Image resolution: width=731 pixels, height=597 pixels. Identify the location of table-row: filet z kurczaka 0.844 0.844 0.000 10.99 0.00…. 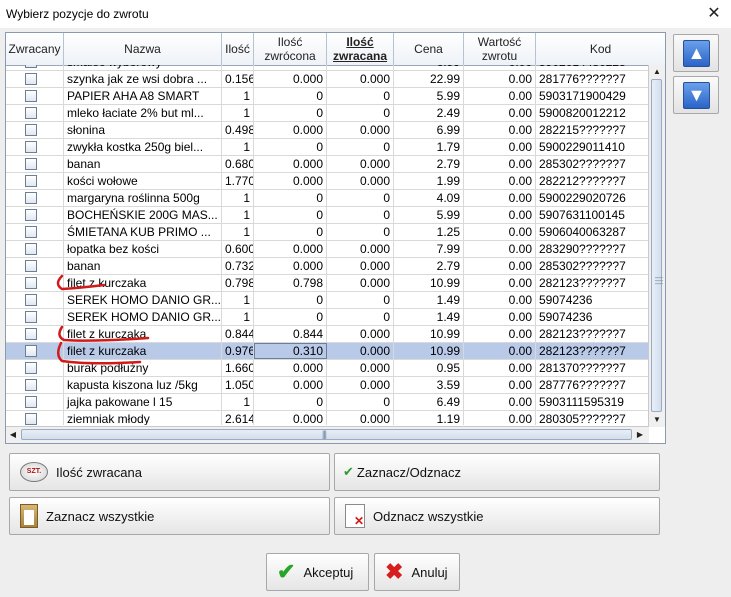
(327, 334).